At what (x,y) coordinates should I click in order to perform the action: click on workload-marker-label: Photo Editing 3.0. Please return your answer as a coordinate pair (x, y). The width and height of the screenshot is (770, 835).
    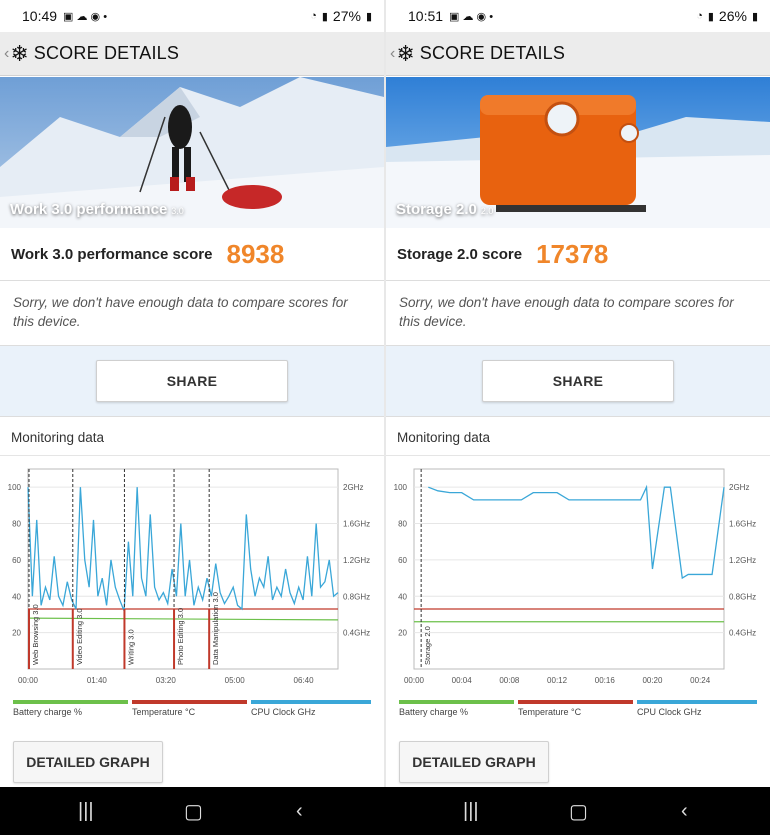
    Looking at the image, I should click on (180, 636).